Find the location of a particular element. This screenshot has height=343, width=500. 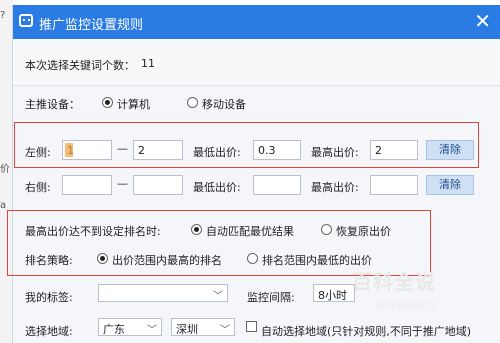

device-mobile-label: 移动设备 is located at coordinates (224, 104).